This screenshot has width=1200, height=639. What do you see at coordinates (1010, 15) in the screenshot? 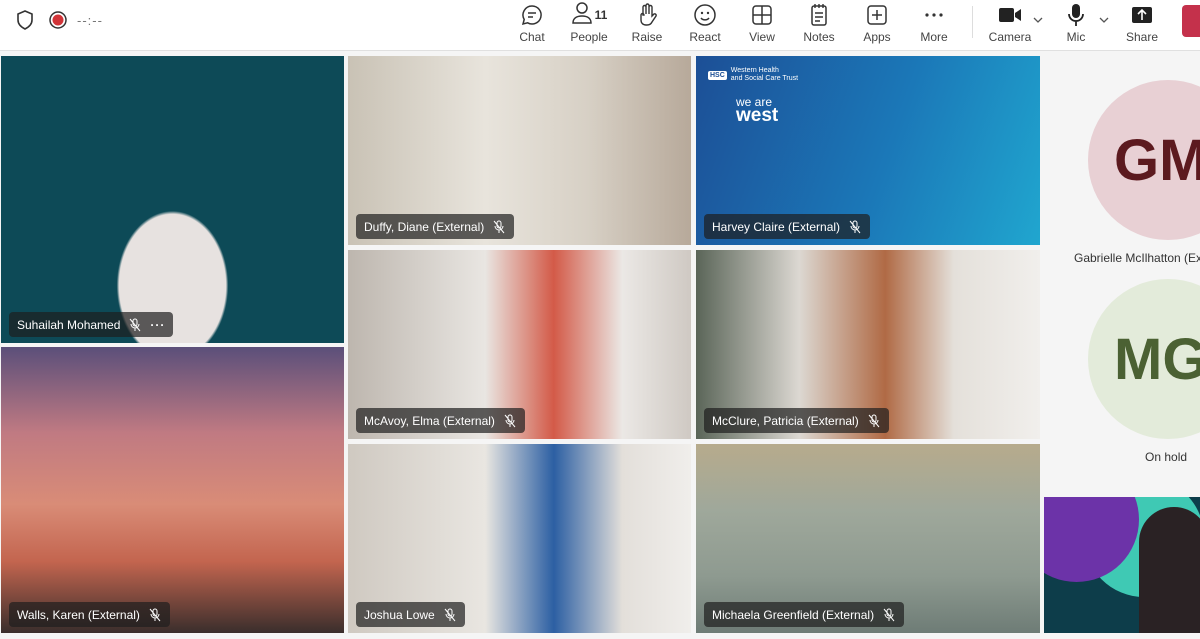
I see `camera-icon` at bounding box center [1010, 15].